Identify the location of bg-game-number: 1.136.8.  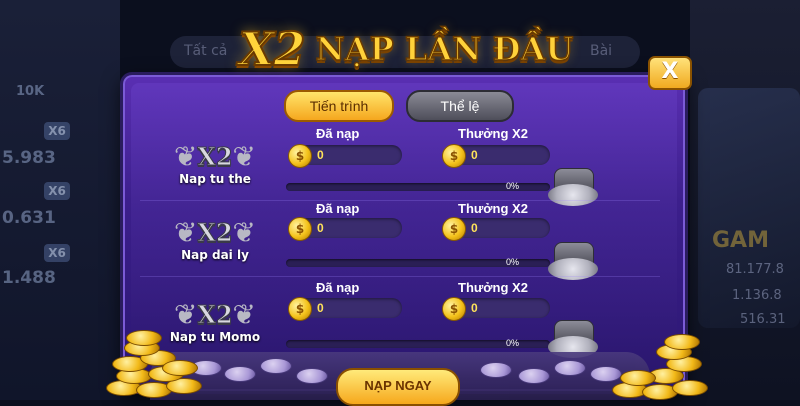
(757, 295).